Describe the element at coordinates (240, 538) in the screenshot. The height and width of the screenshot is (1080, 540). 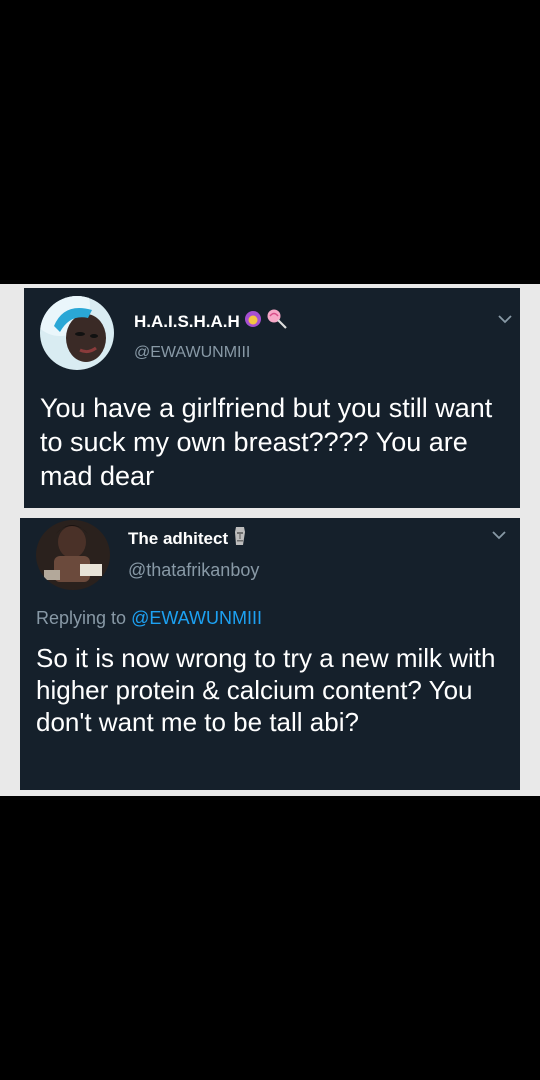
I see `moai-icon` at that location.